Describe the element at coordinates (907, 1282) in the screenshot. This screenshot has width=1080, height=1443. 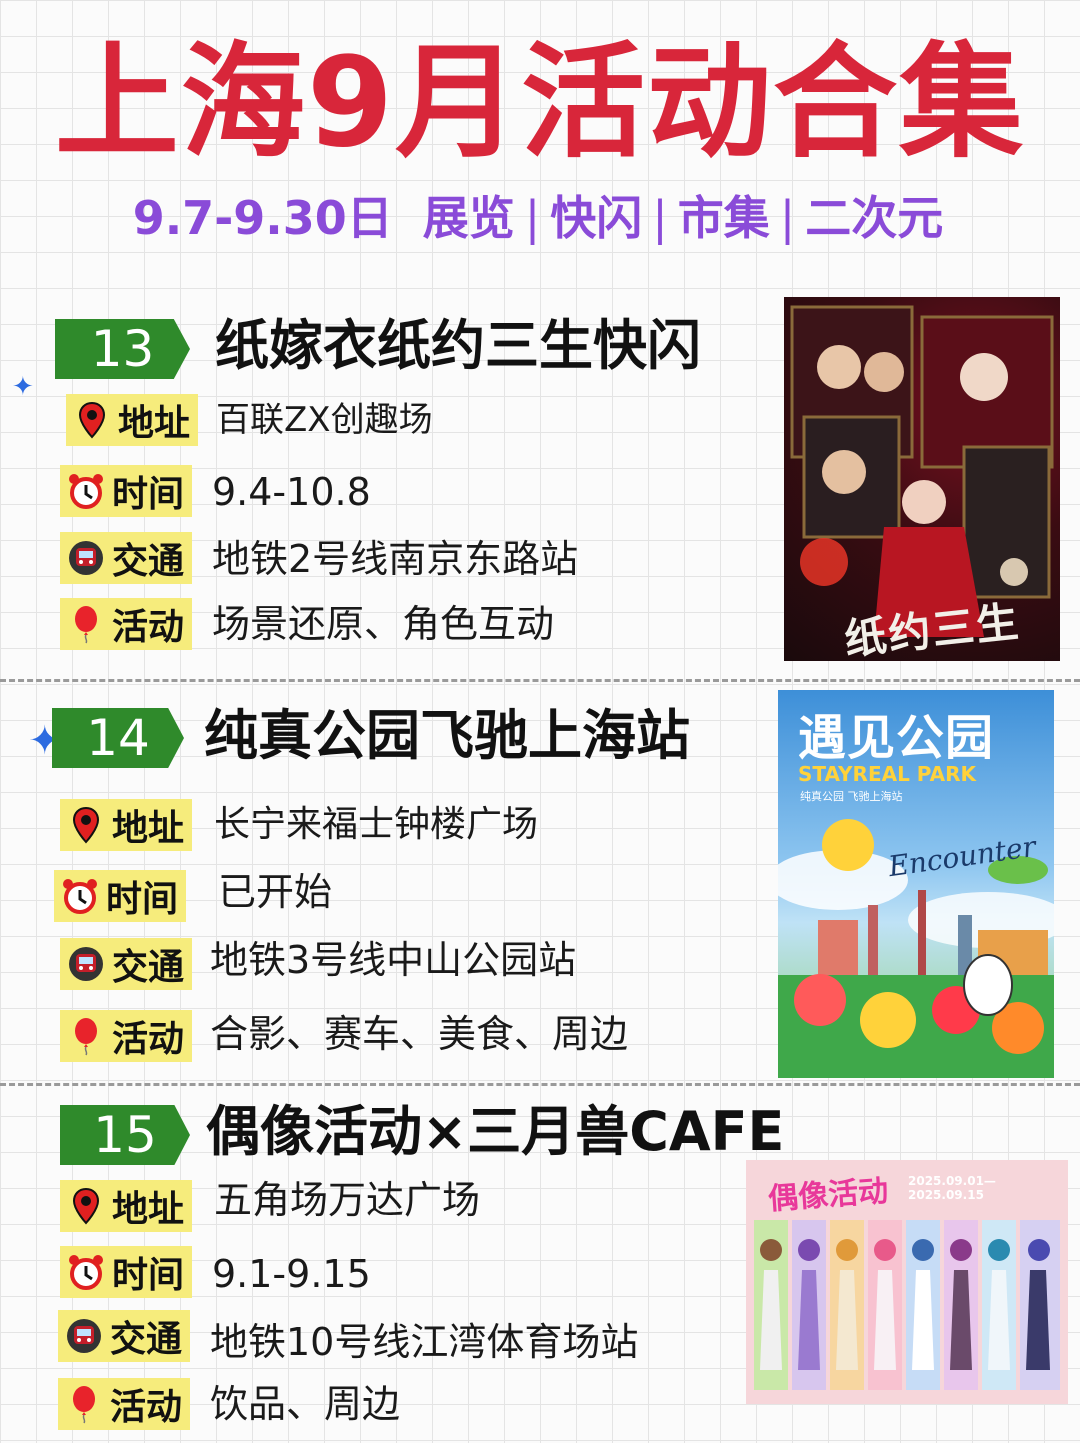
I see `event-poster: 偶像活动 2025.09.01—2025.09.15` at that location.